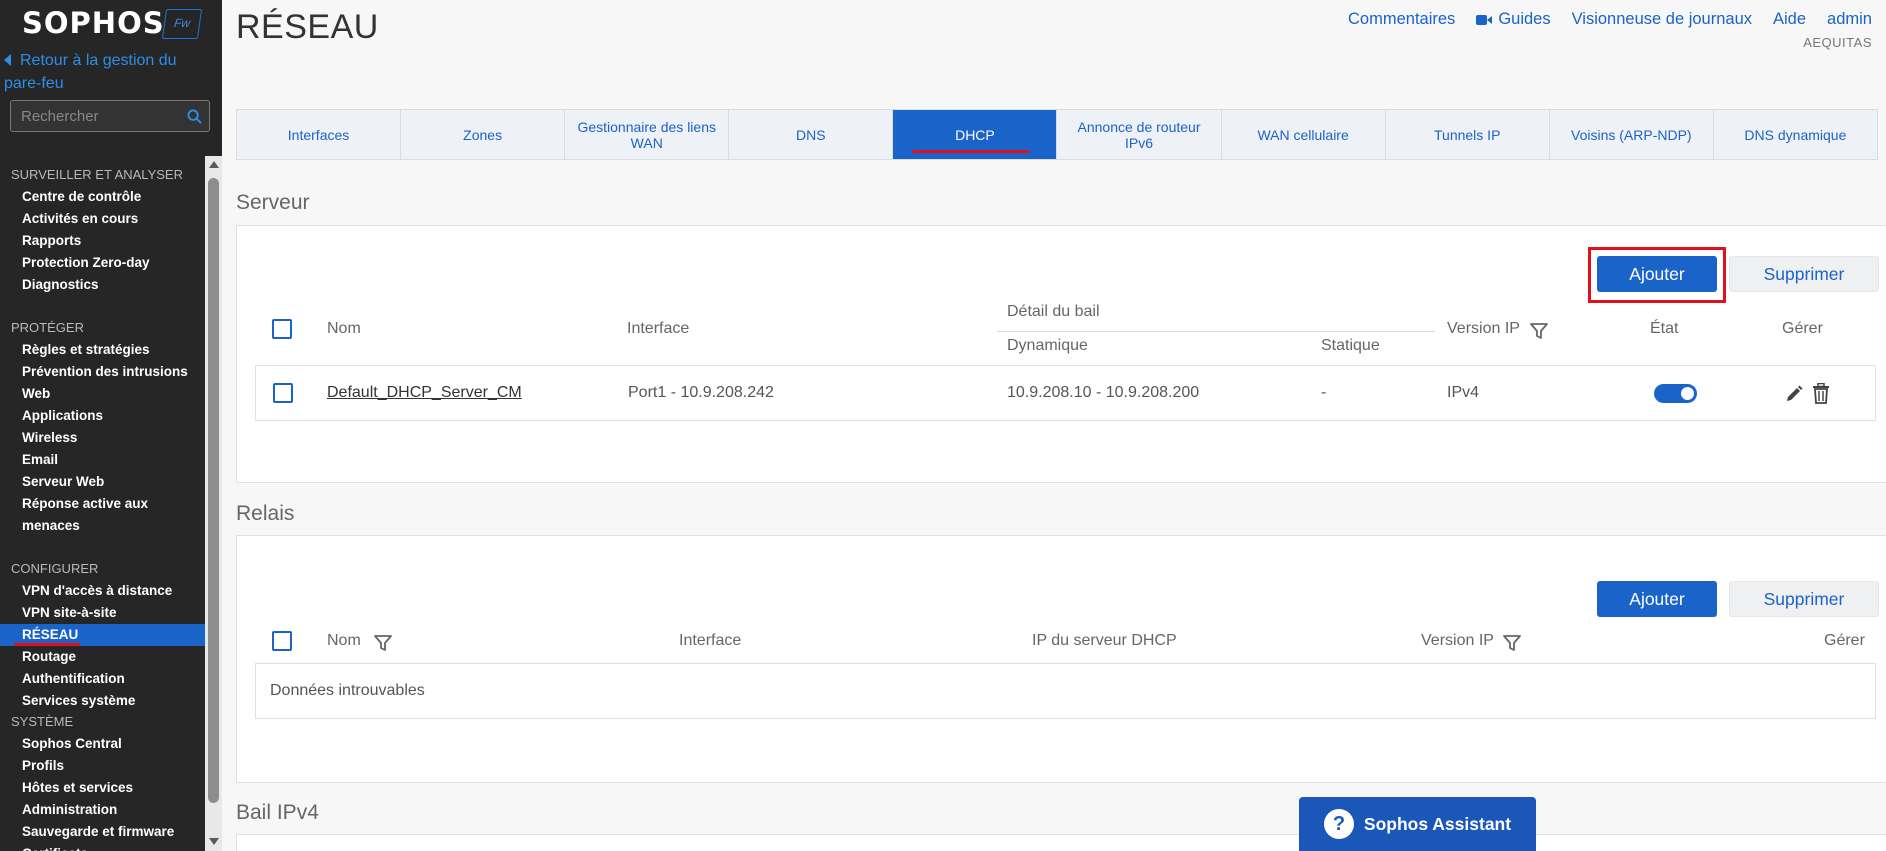 The height and width of the screenshot is (851, 1886). Describe the element at coordinates (1139, 134) in the screenshot. I see `tab-ipv6-router-advertisement: Annonce de routeur IPv6` at that location.